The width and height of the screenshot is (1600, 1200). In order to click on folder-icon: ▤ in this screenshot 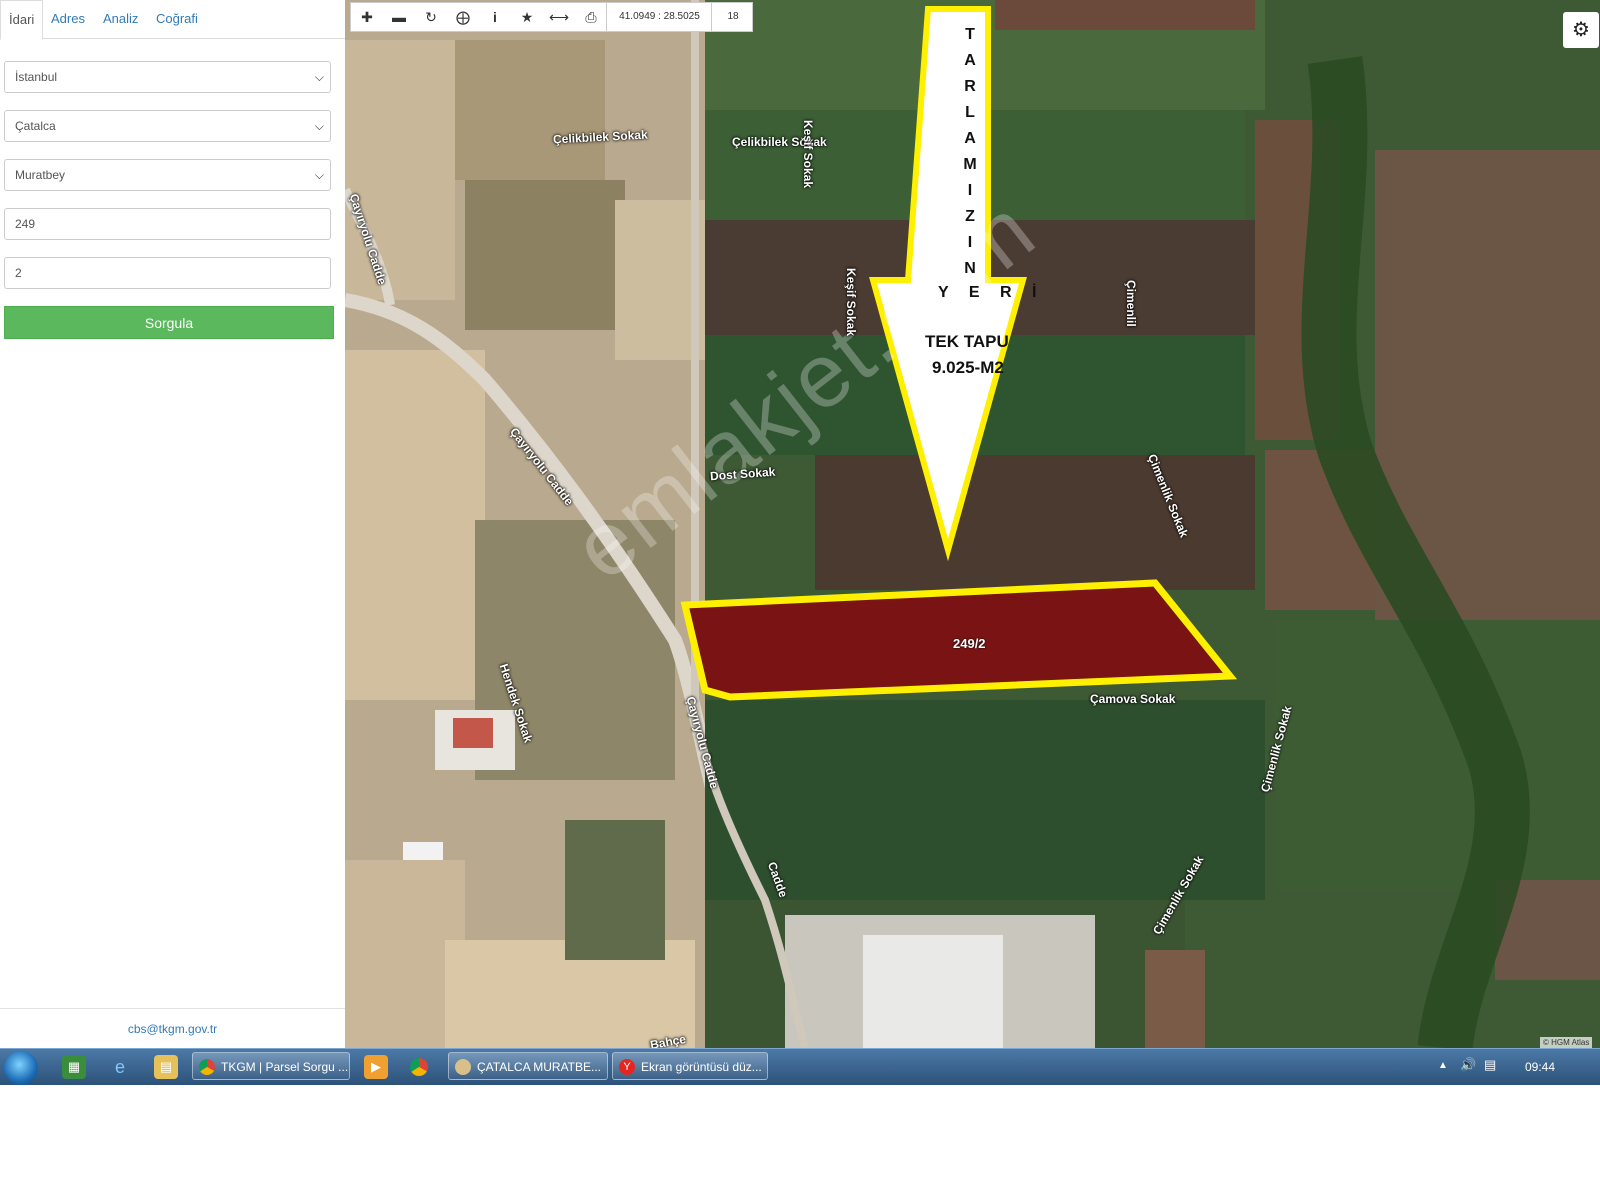, I will do `click(166, 1067)`.